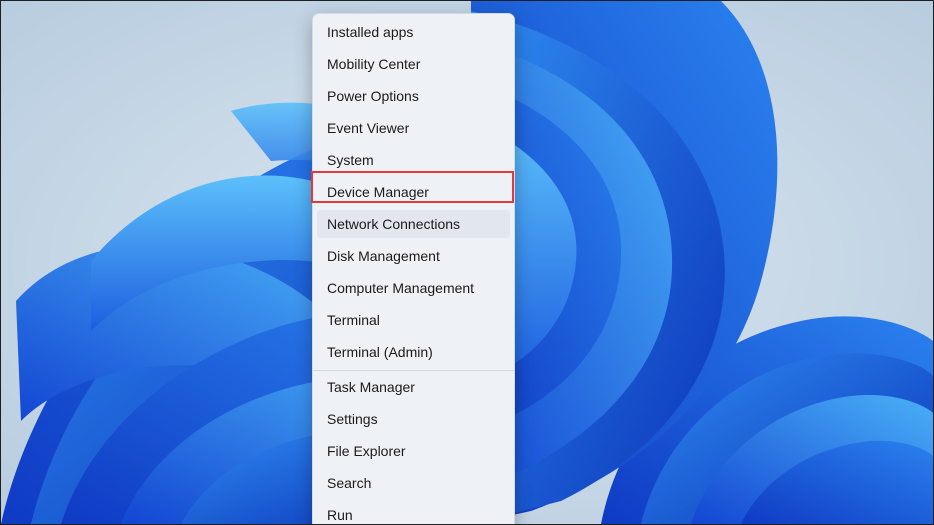  I want to click on menu-item-terminal-admin: Terminal (Admin), so click(413, 352).